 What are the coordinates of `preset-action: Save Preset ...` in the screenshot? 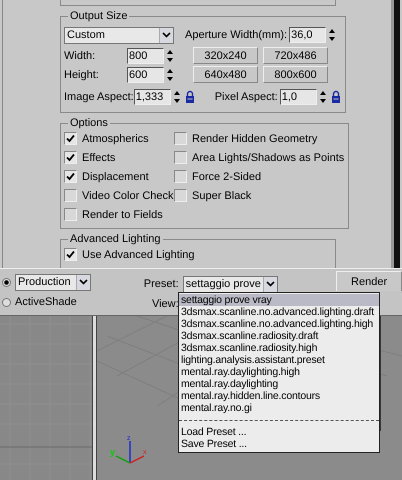 It's located at (279, 444).